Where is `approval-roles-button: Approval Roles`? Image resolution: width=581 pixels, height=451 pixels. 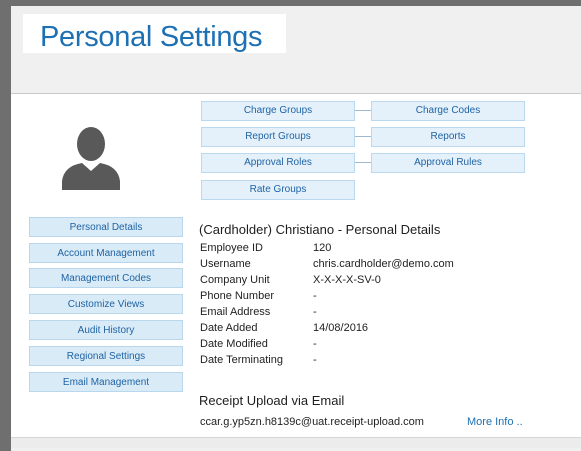
approval-roles-button: Approval Roles is located at coordinates (278, 163).